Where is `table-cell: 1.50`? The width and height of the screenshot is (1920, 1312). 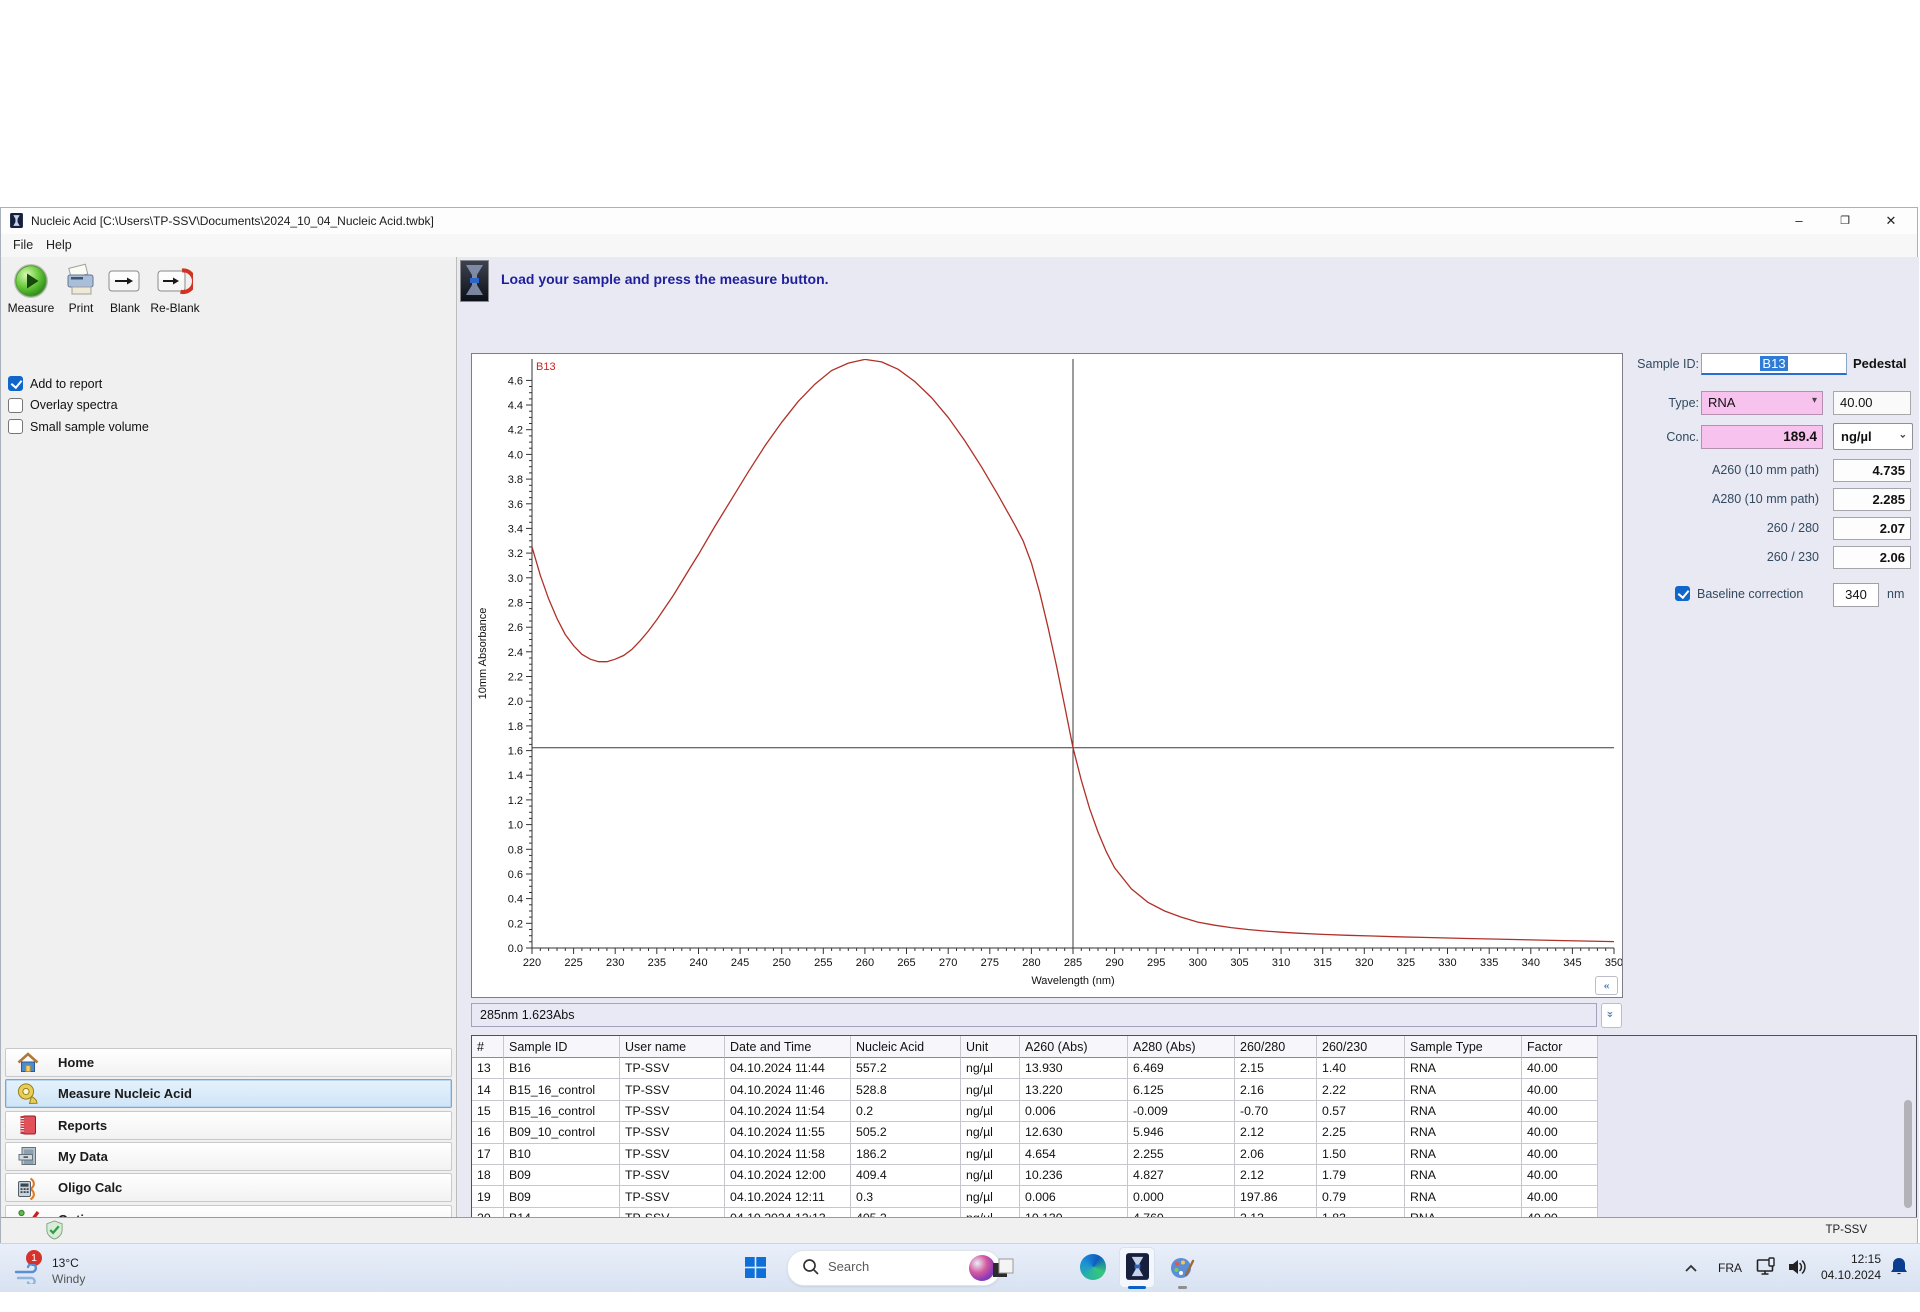
table-cell: 1.50 is located at coordinates (1361, 1154).